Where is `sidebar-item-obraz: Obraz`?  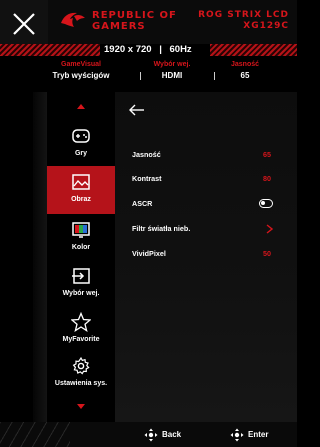 sidebar-item-obraz: Obraz is located at coordinates (81, 190).